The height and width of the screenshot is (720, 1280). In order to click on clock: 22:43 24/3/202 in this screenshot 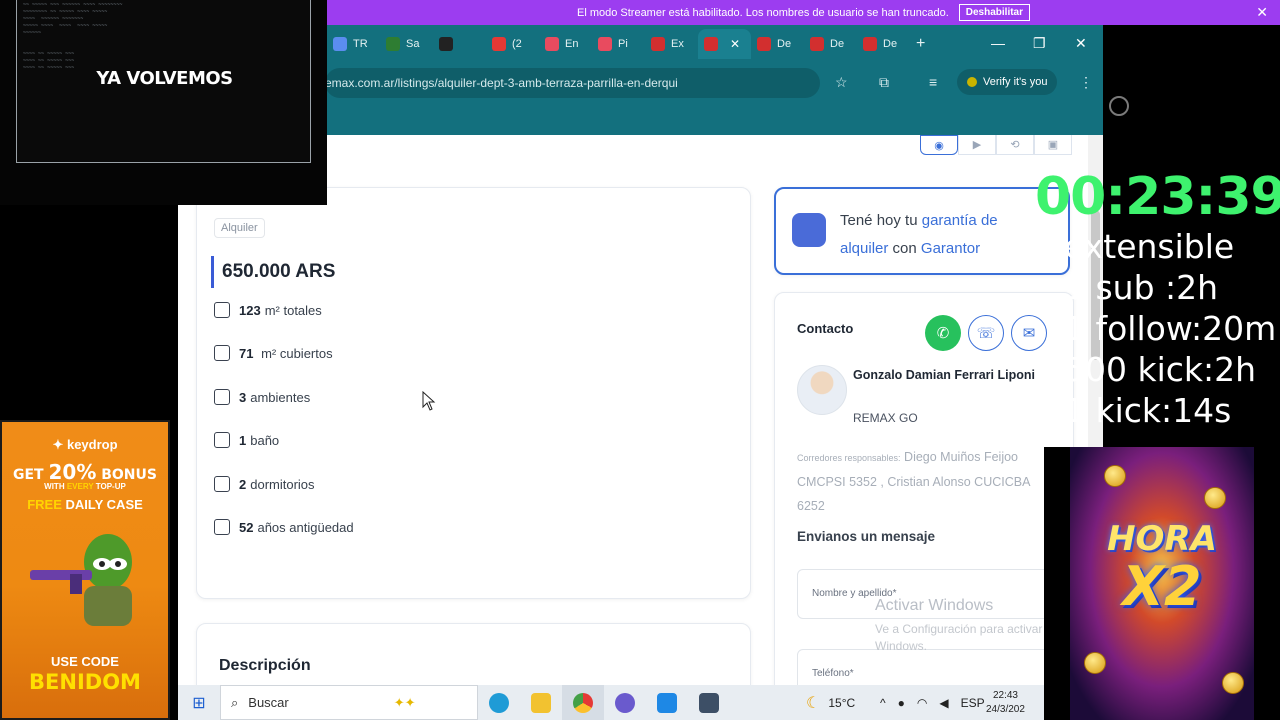, I will do `click(1005, 702)`.